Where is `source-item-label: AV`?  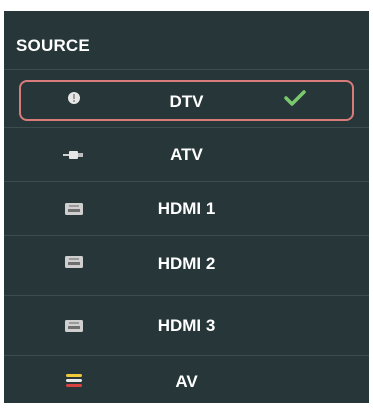
source-item-label: AV is located at coordinates (186, 381).